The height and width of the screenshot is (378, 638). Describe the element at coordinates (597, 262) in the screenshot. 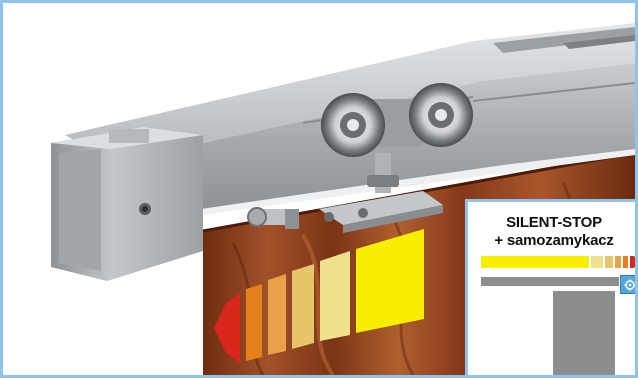

I see `legend-segment-pale` at that location.